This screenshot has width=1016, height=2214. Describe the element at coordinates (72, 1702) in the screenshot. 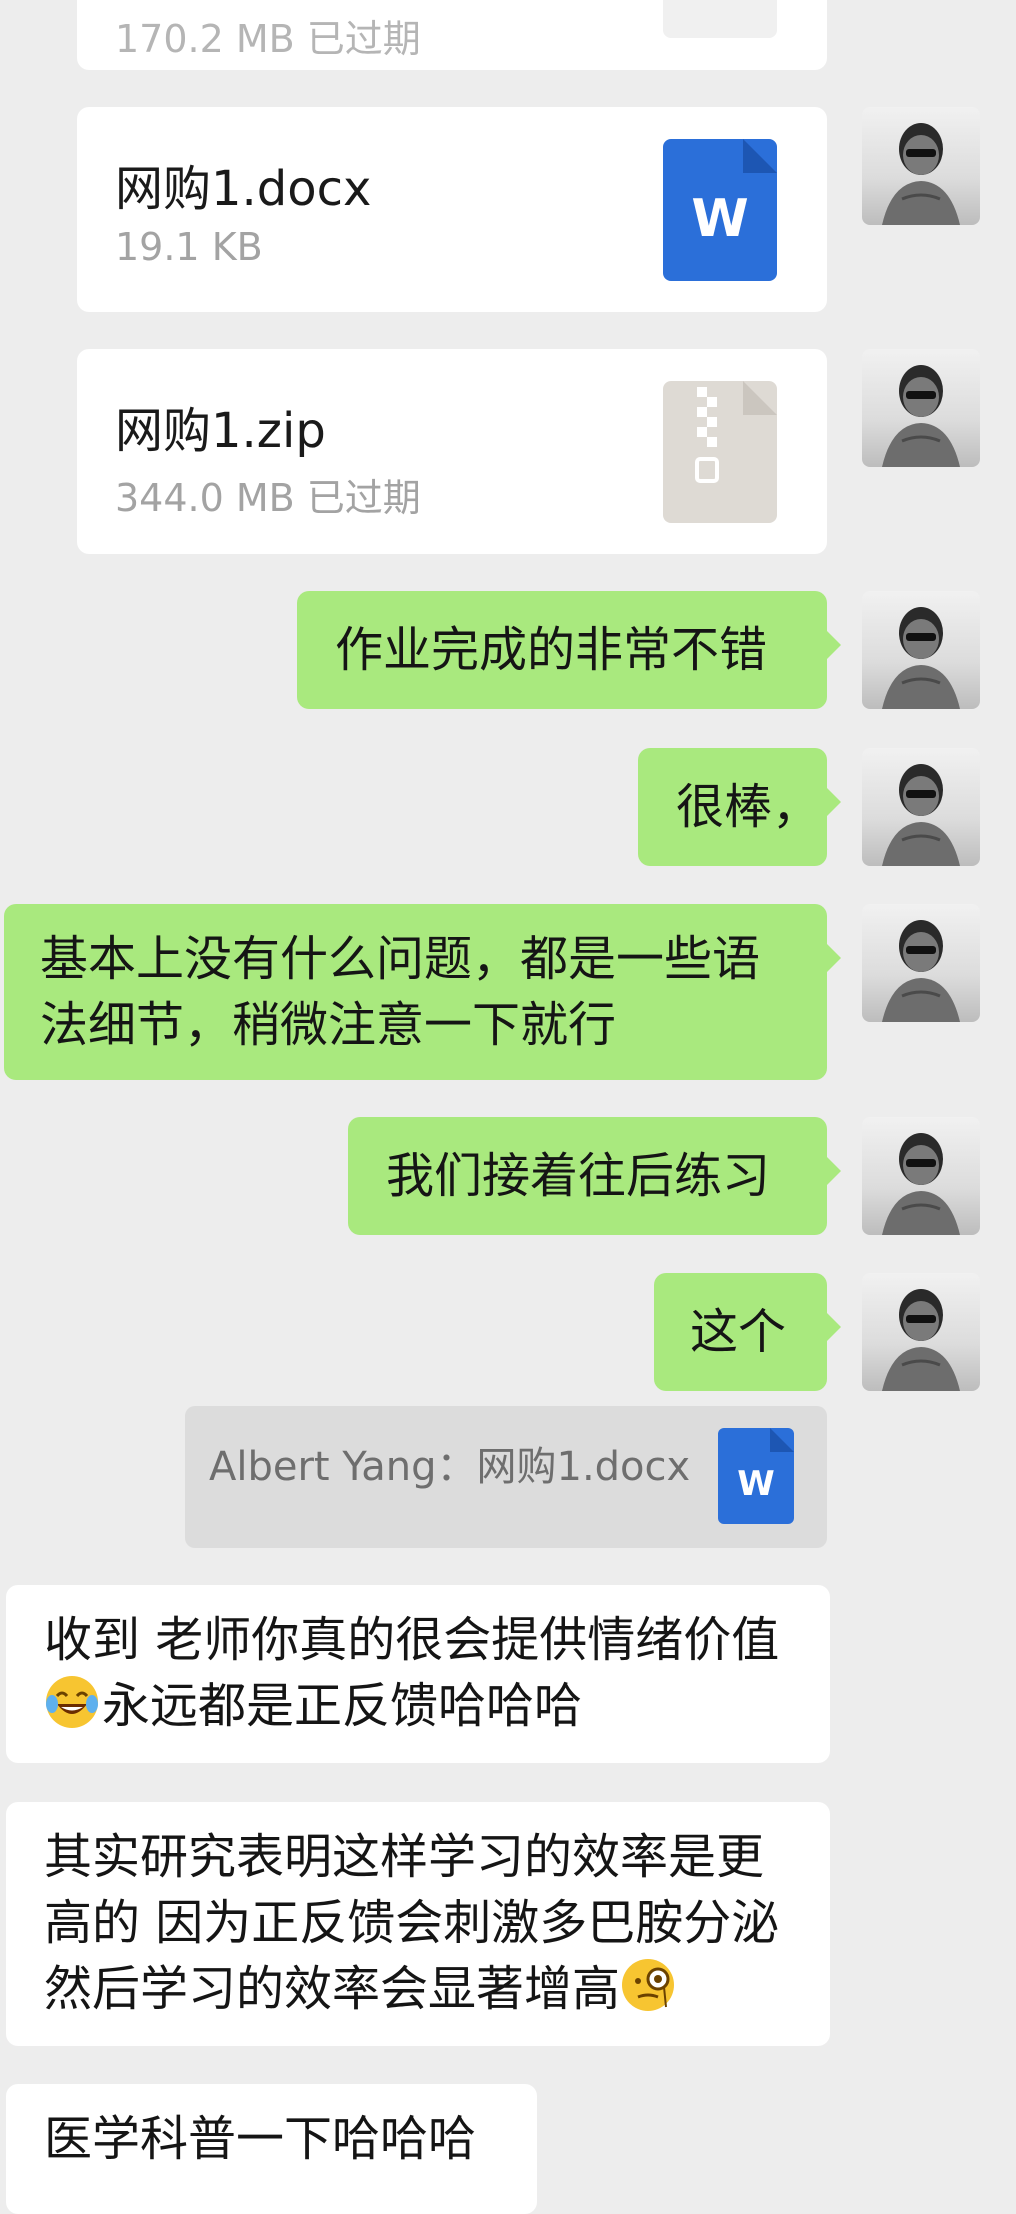

I see `tears-of-joy-emoji` at that location.